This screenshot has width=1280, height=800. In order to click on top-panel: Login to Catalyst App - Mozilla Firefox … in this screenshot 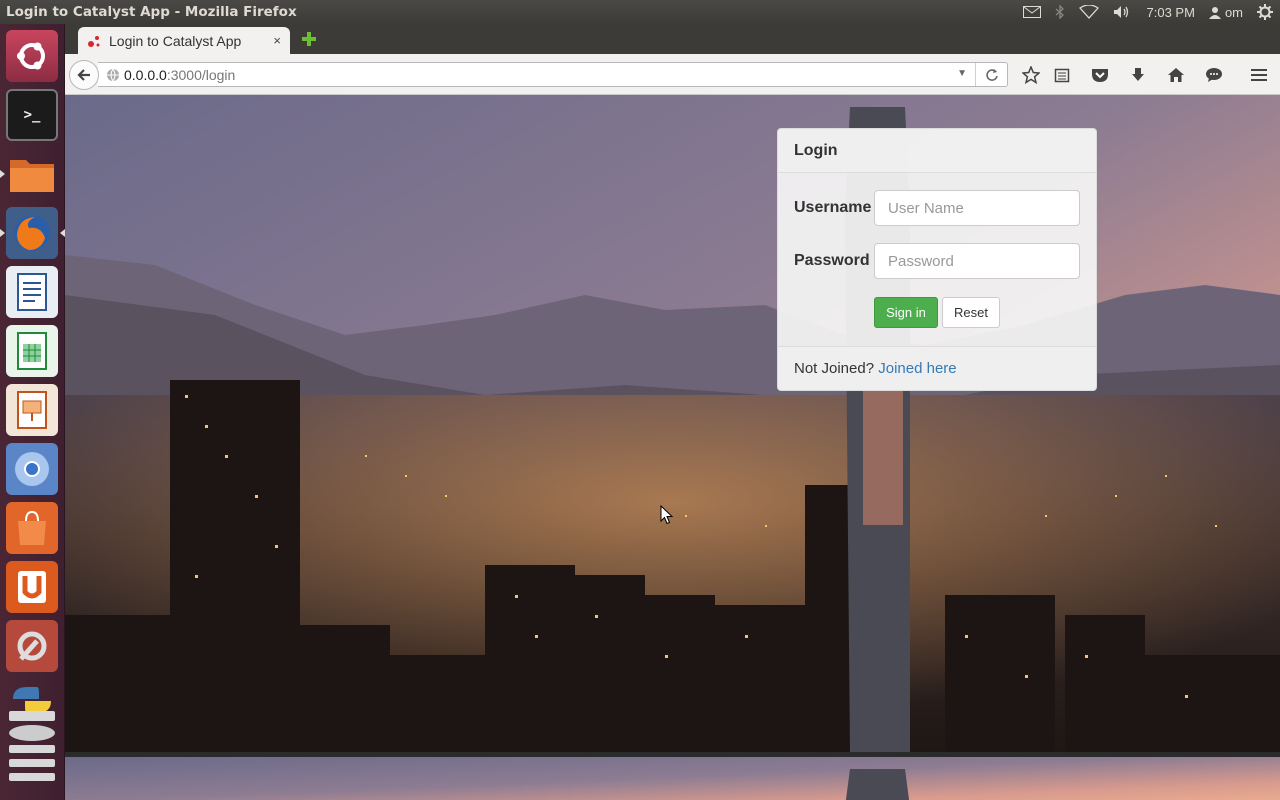, I will do `click(640, 12)`.